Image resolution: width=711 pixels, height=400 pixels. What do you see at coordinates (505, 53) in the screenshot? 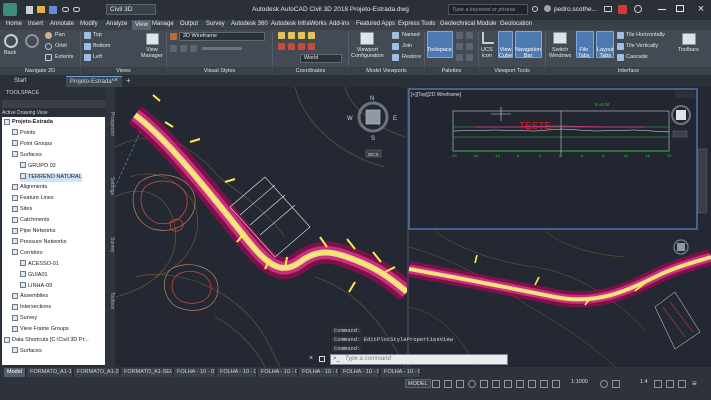
I see `view-cube-button: View Cube` at bounding box center [505, 53].